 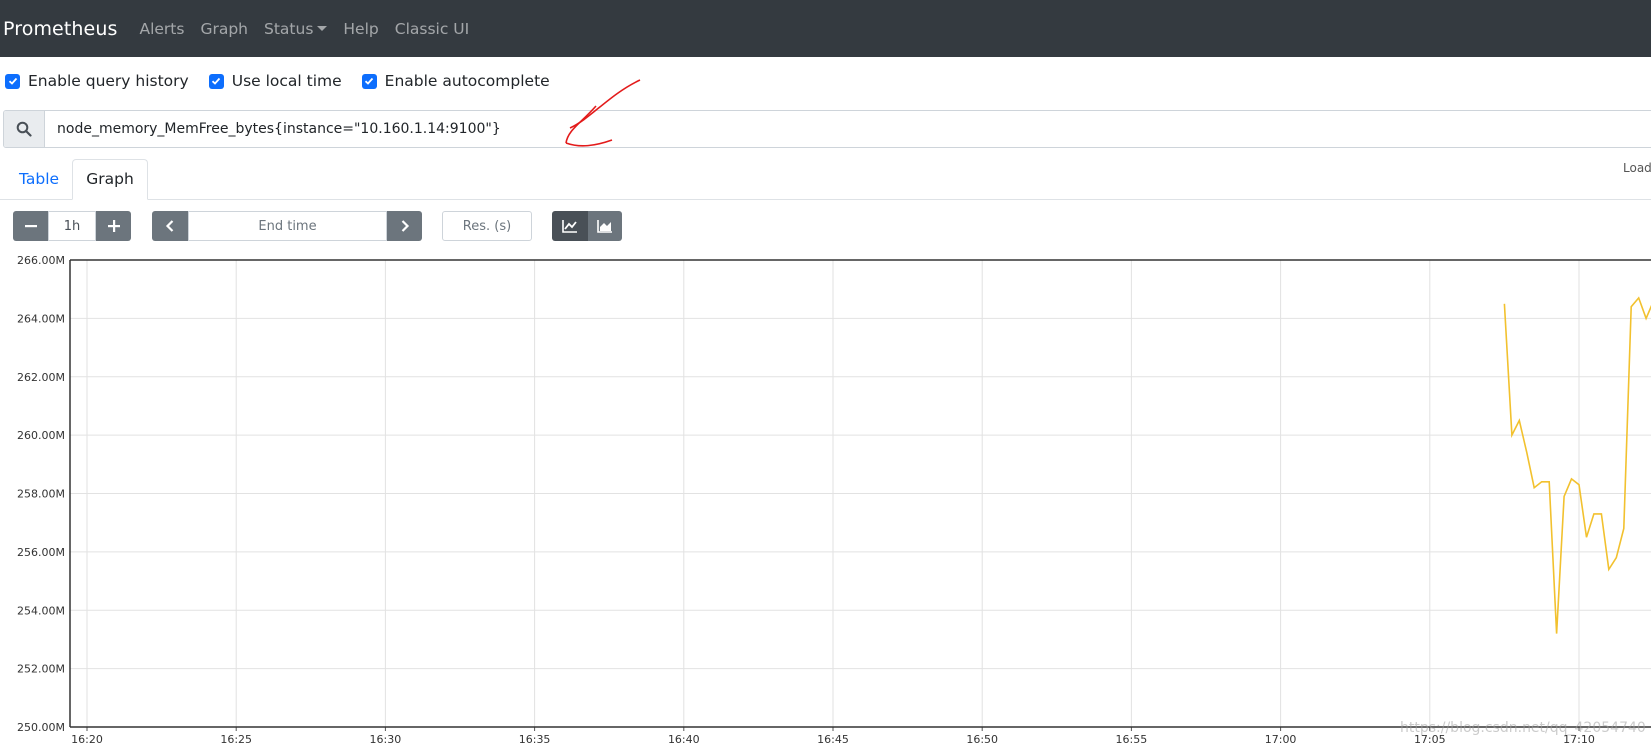 I want to click on nav-alerts: Alerts, so click(x=161, y=29).